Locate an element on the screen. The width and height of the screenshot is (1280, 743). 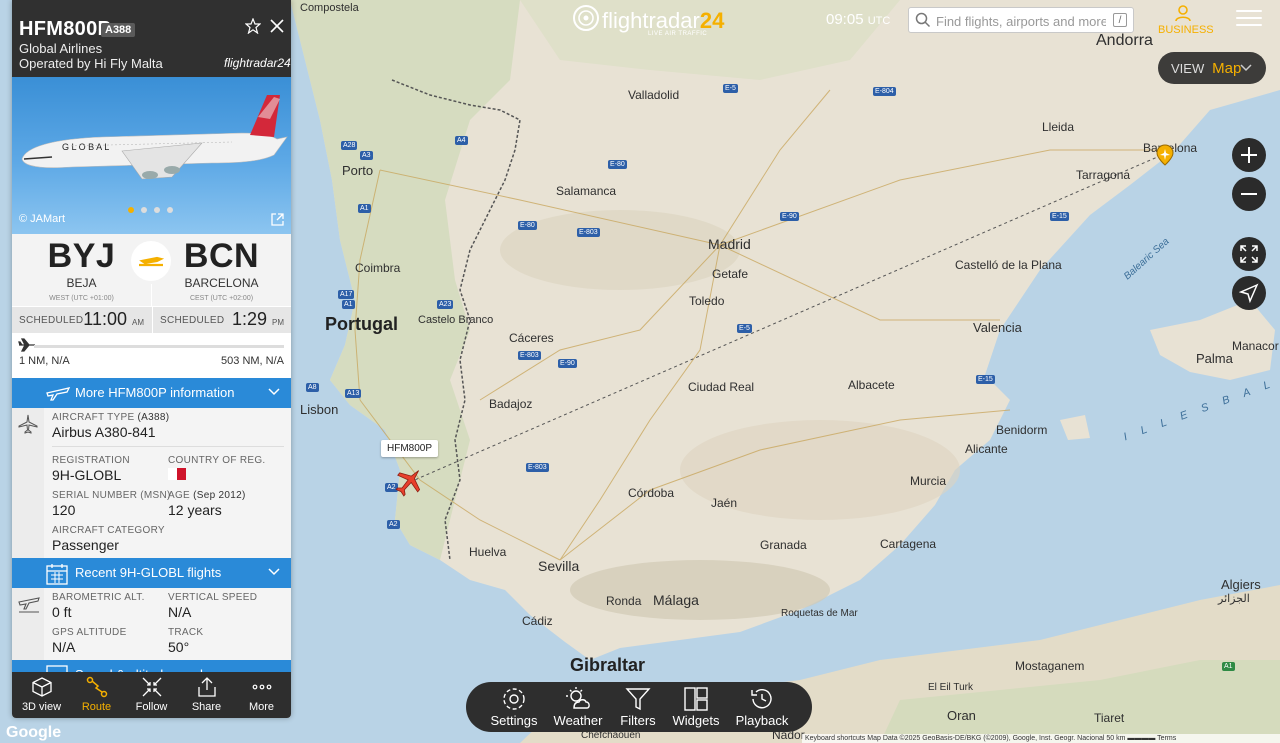
gear-icon is located at coordinates (514, 699).